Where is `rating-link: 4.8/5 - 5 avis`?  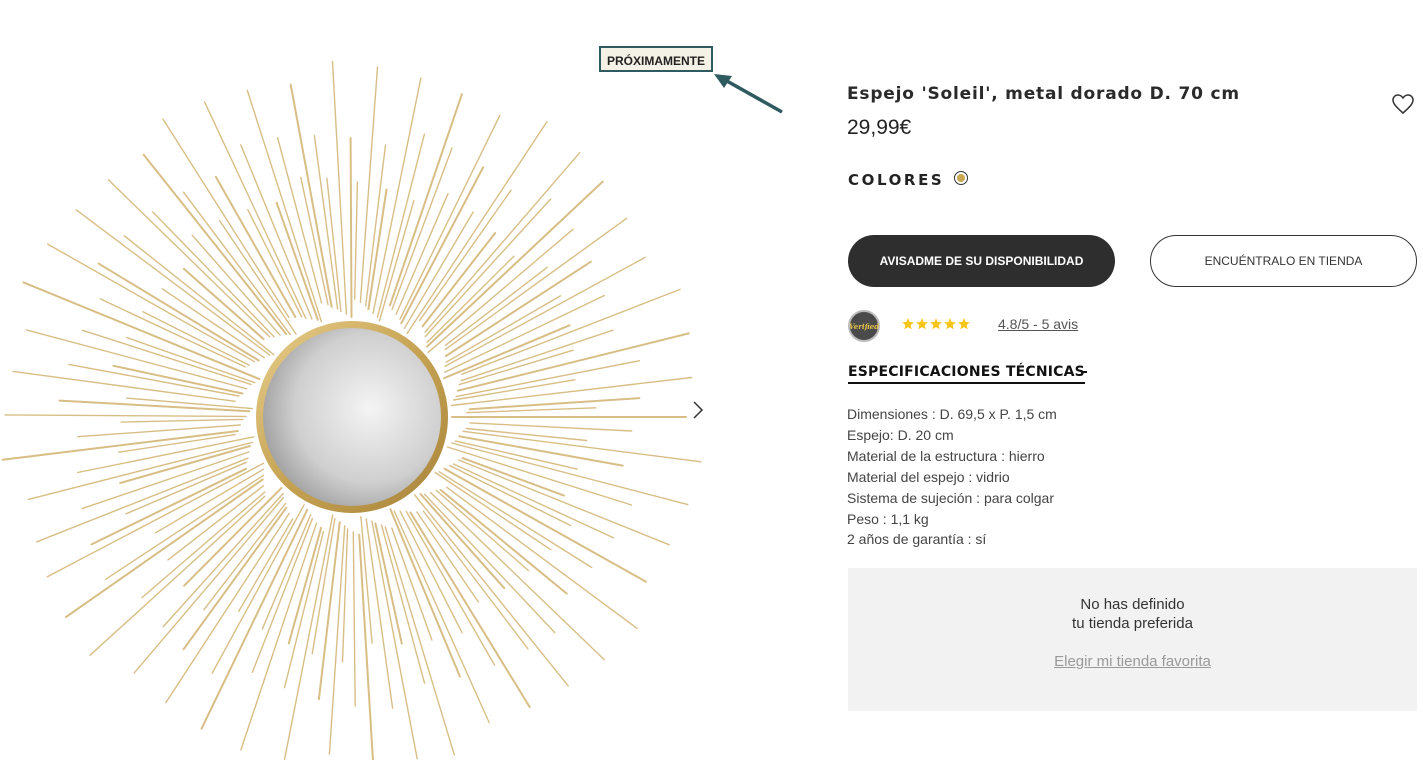
rating-link: 4.8/5 - 5 avis is located at coordinates (1038, 324).